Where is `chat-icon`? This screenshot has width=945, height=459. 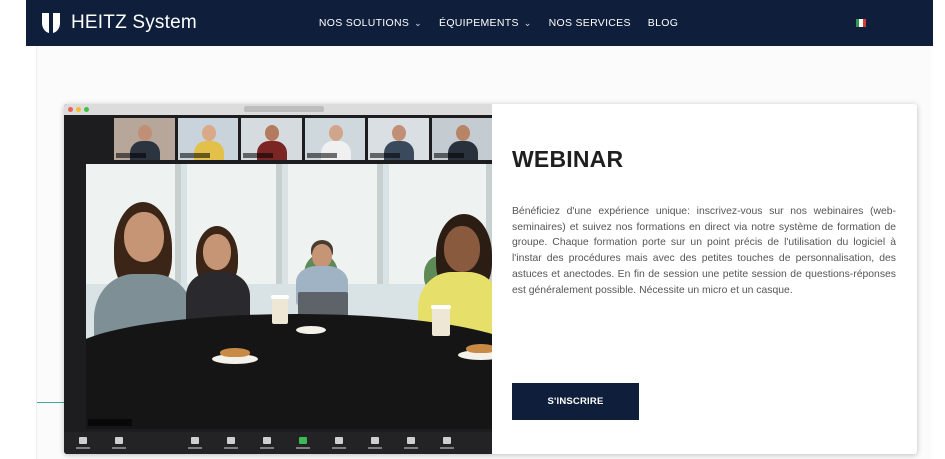
chat-icon is located at coordinates (339, 443).